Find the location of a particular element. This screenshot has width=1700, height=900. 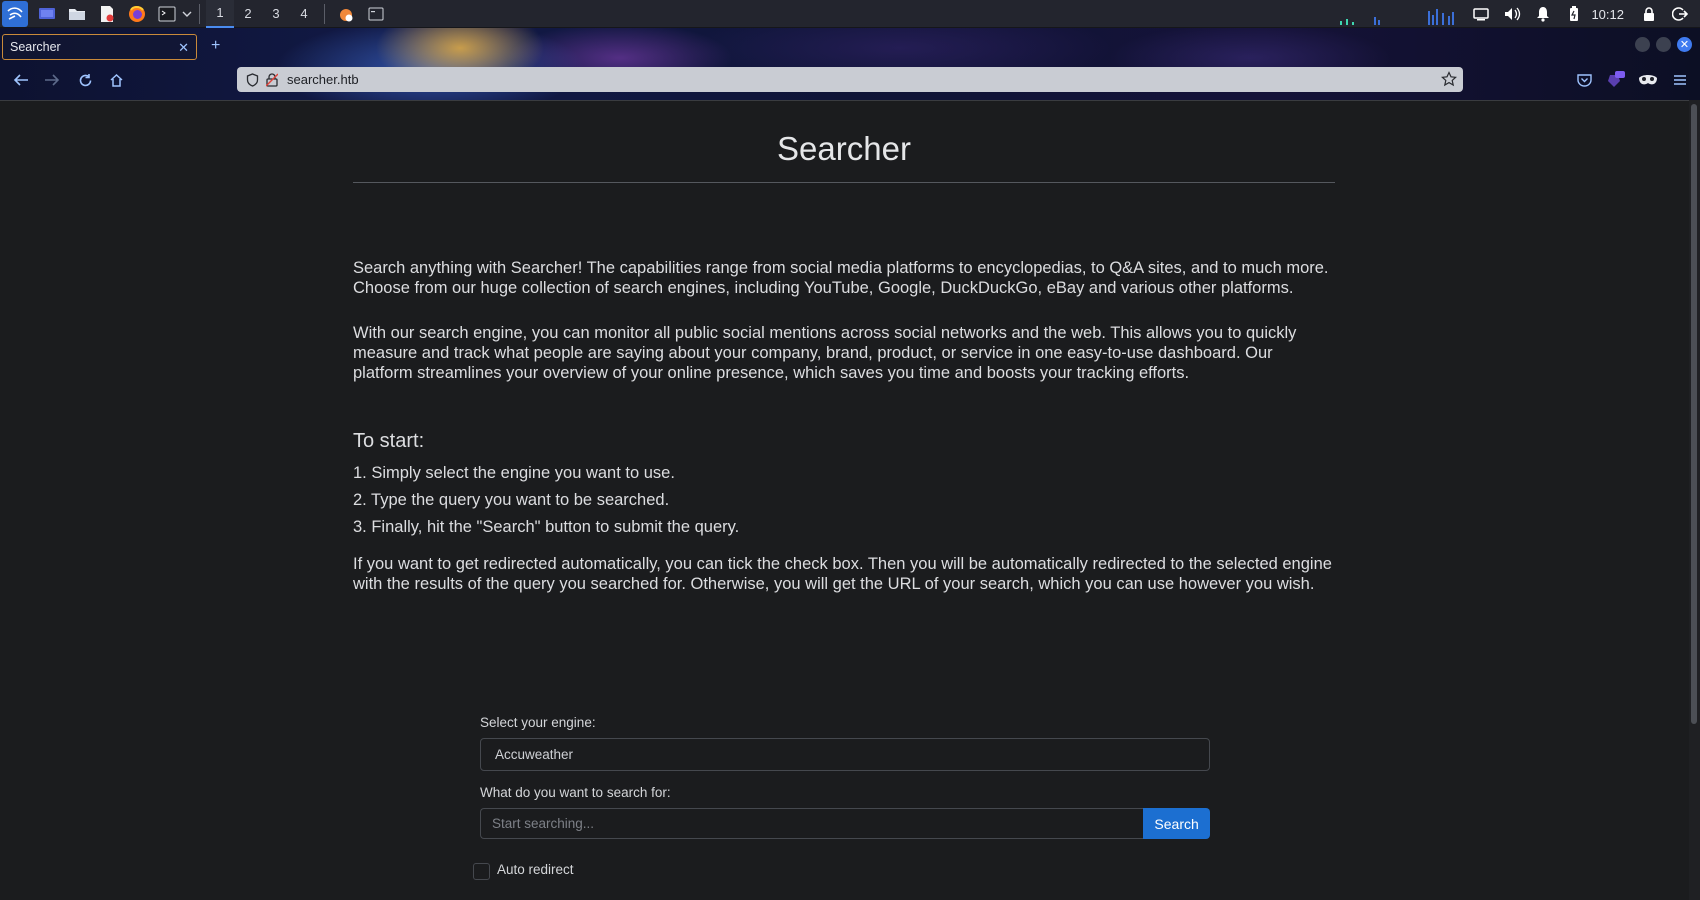

window-close-button: ✕ is located at coordinates (1684, 44).